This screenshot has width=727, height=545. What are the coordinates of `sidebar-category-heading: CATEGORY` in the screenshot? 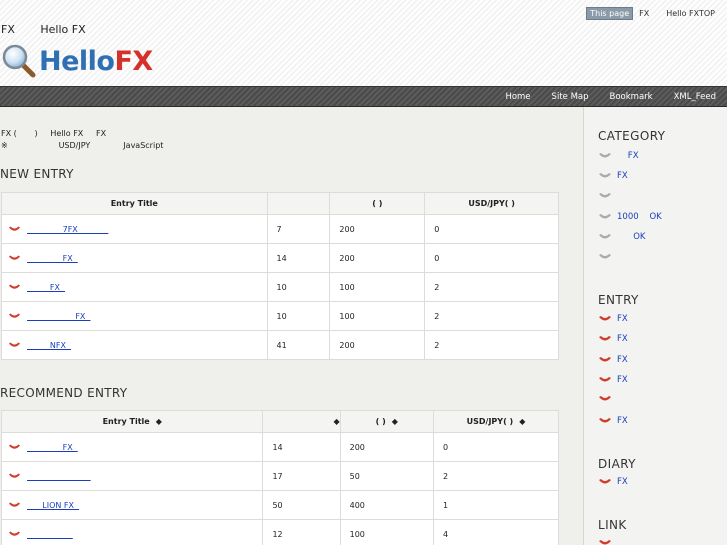 It's located at (632, 136).